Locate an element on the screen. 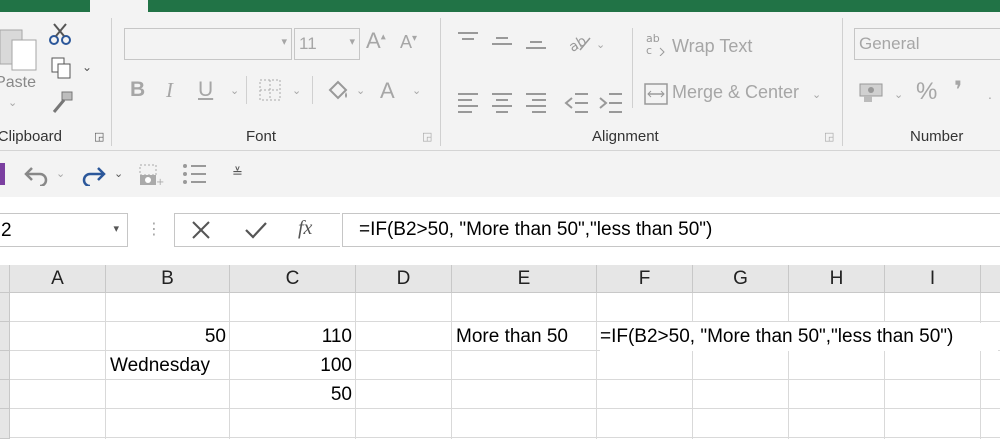 This screenshot has height=439, width=1000. orientation-dropdown-icon: ⌄ is located at coordinates (600, 44).